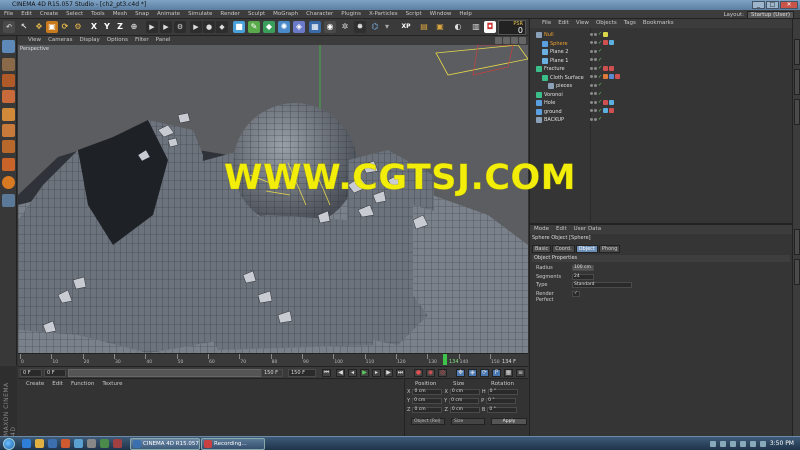  I want to click on workplane-icon: ▥, so click(476, 27).